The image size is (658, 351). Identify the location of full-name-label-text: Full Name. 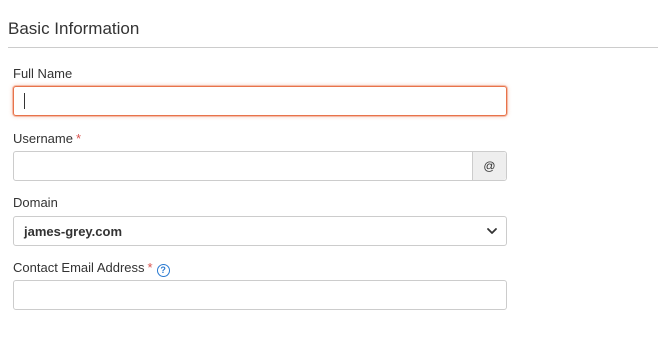
(43, 73).